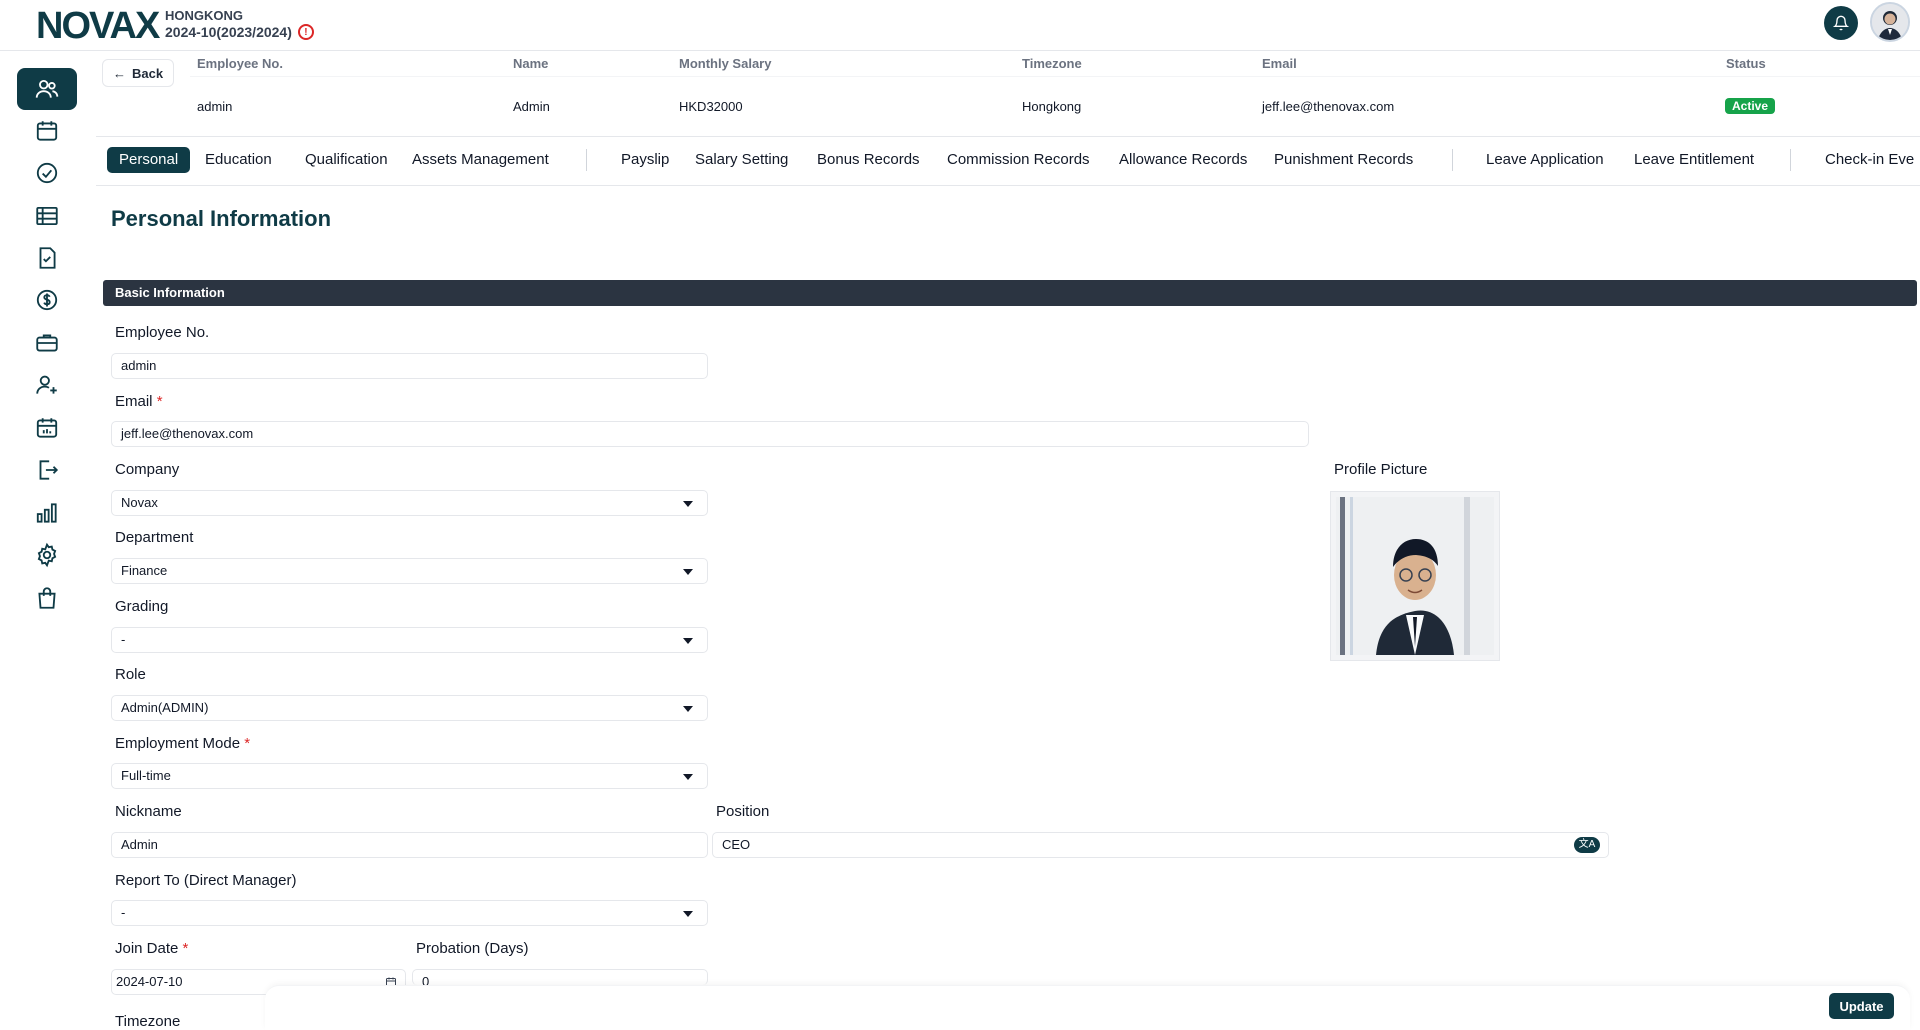 The height and width of the screenshot is (1030, 1920). What do you see at coordinates (1890, 22) in the screenshot?
I see `user-avatar` at bounding box center [1890, 22].